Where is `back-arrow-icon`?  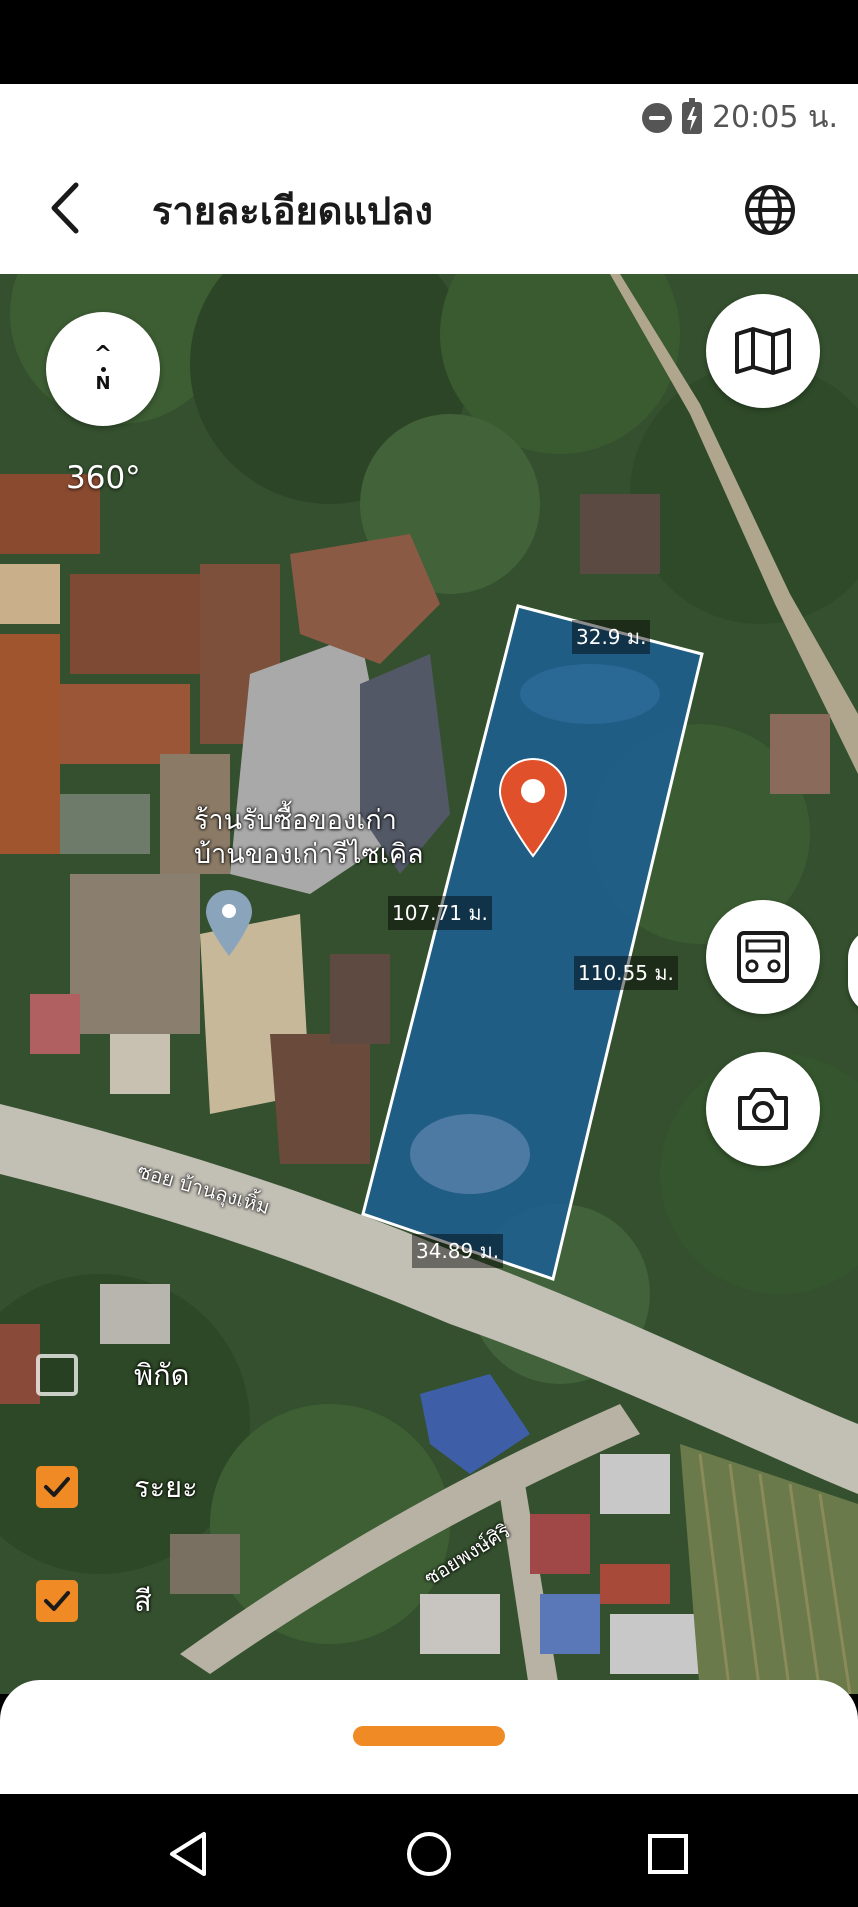
back-arrow-icon is located at coordinates (65, 208).